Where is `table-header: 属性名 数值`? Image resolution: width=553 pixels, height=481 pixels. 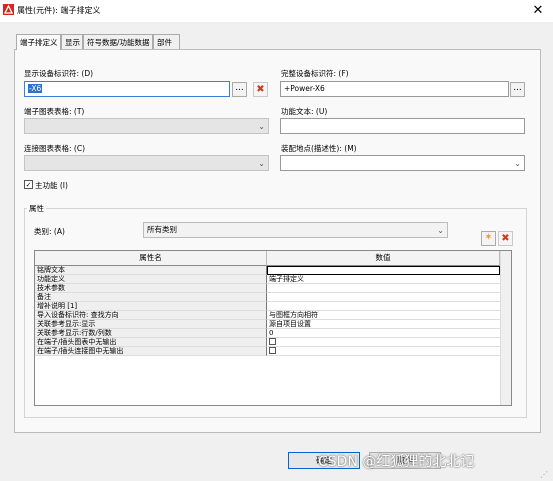
table-header: 属性名 数值 is located at coordinates (267, 258).